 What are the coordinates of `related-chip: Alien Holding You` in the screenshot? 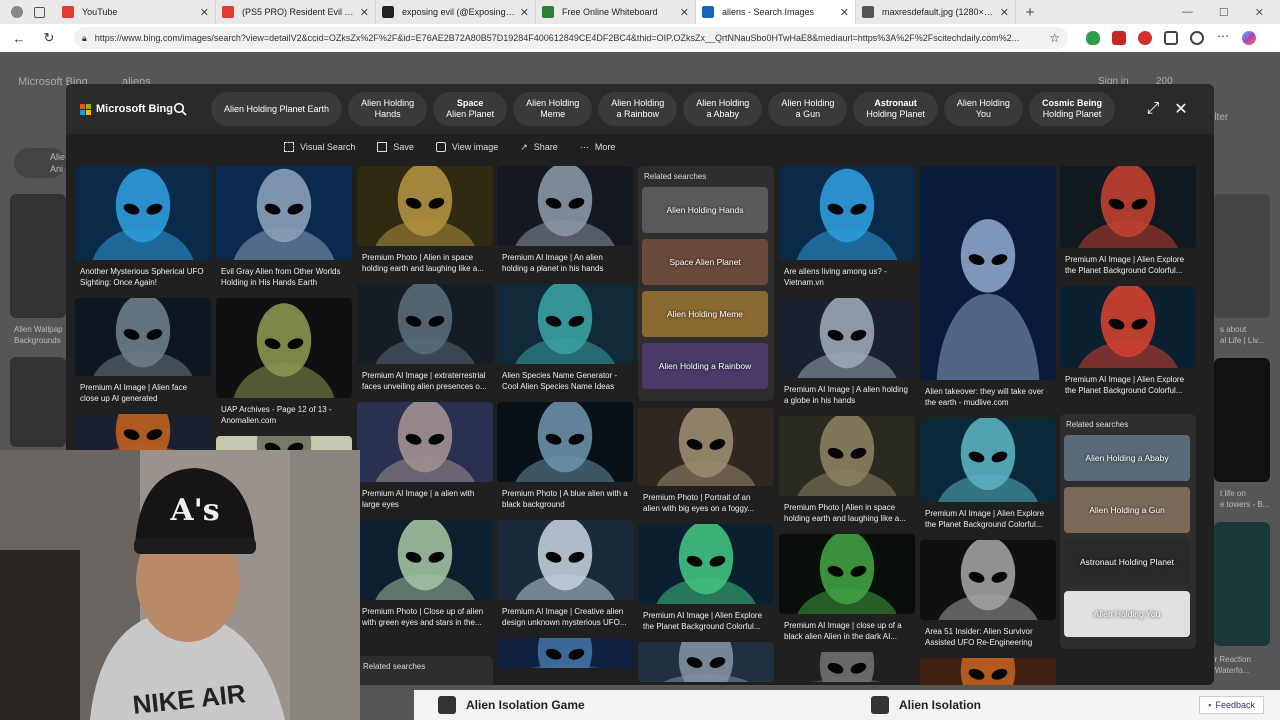 It's located at (983, 109).